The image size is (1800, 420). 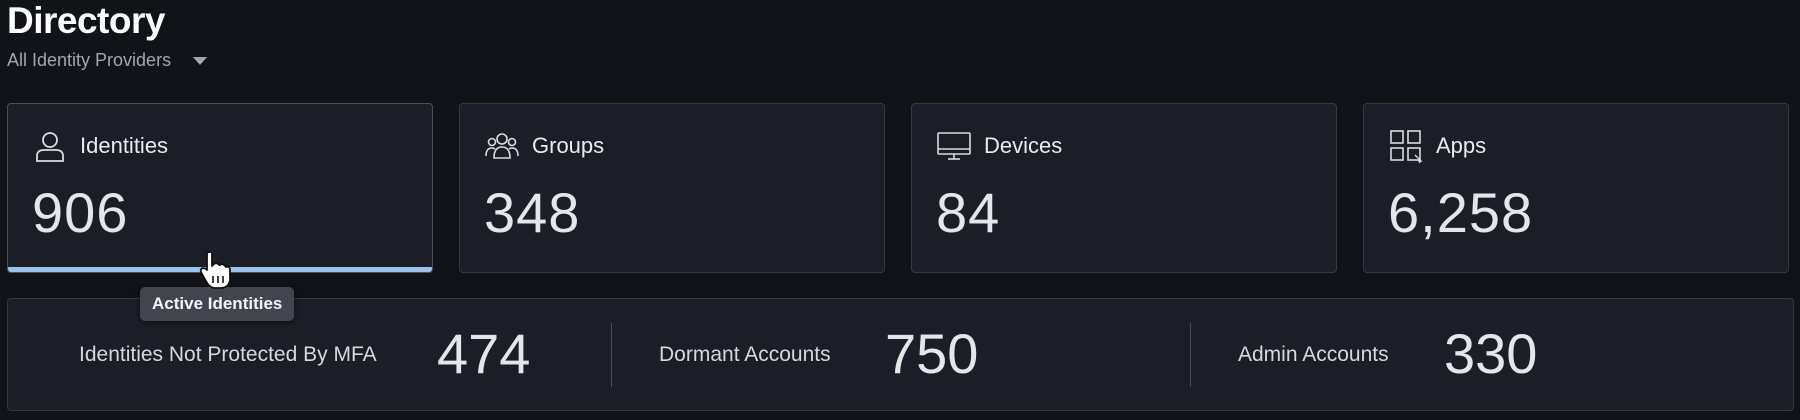 What do you see at coordinates (80, 212) in the screenshot?
I see `identities-count: 906` at bounding box center [80, 212].